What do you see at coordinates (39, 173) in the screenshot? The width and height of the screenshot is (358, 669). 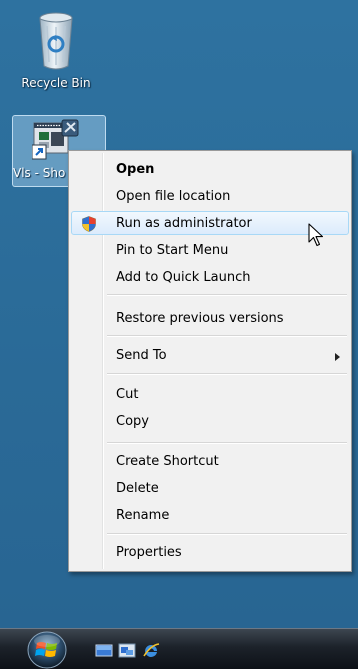 I see `vls-shortcut-label: Vls - Sho` at bounding box center [39, 173].